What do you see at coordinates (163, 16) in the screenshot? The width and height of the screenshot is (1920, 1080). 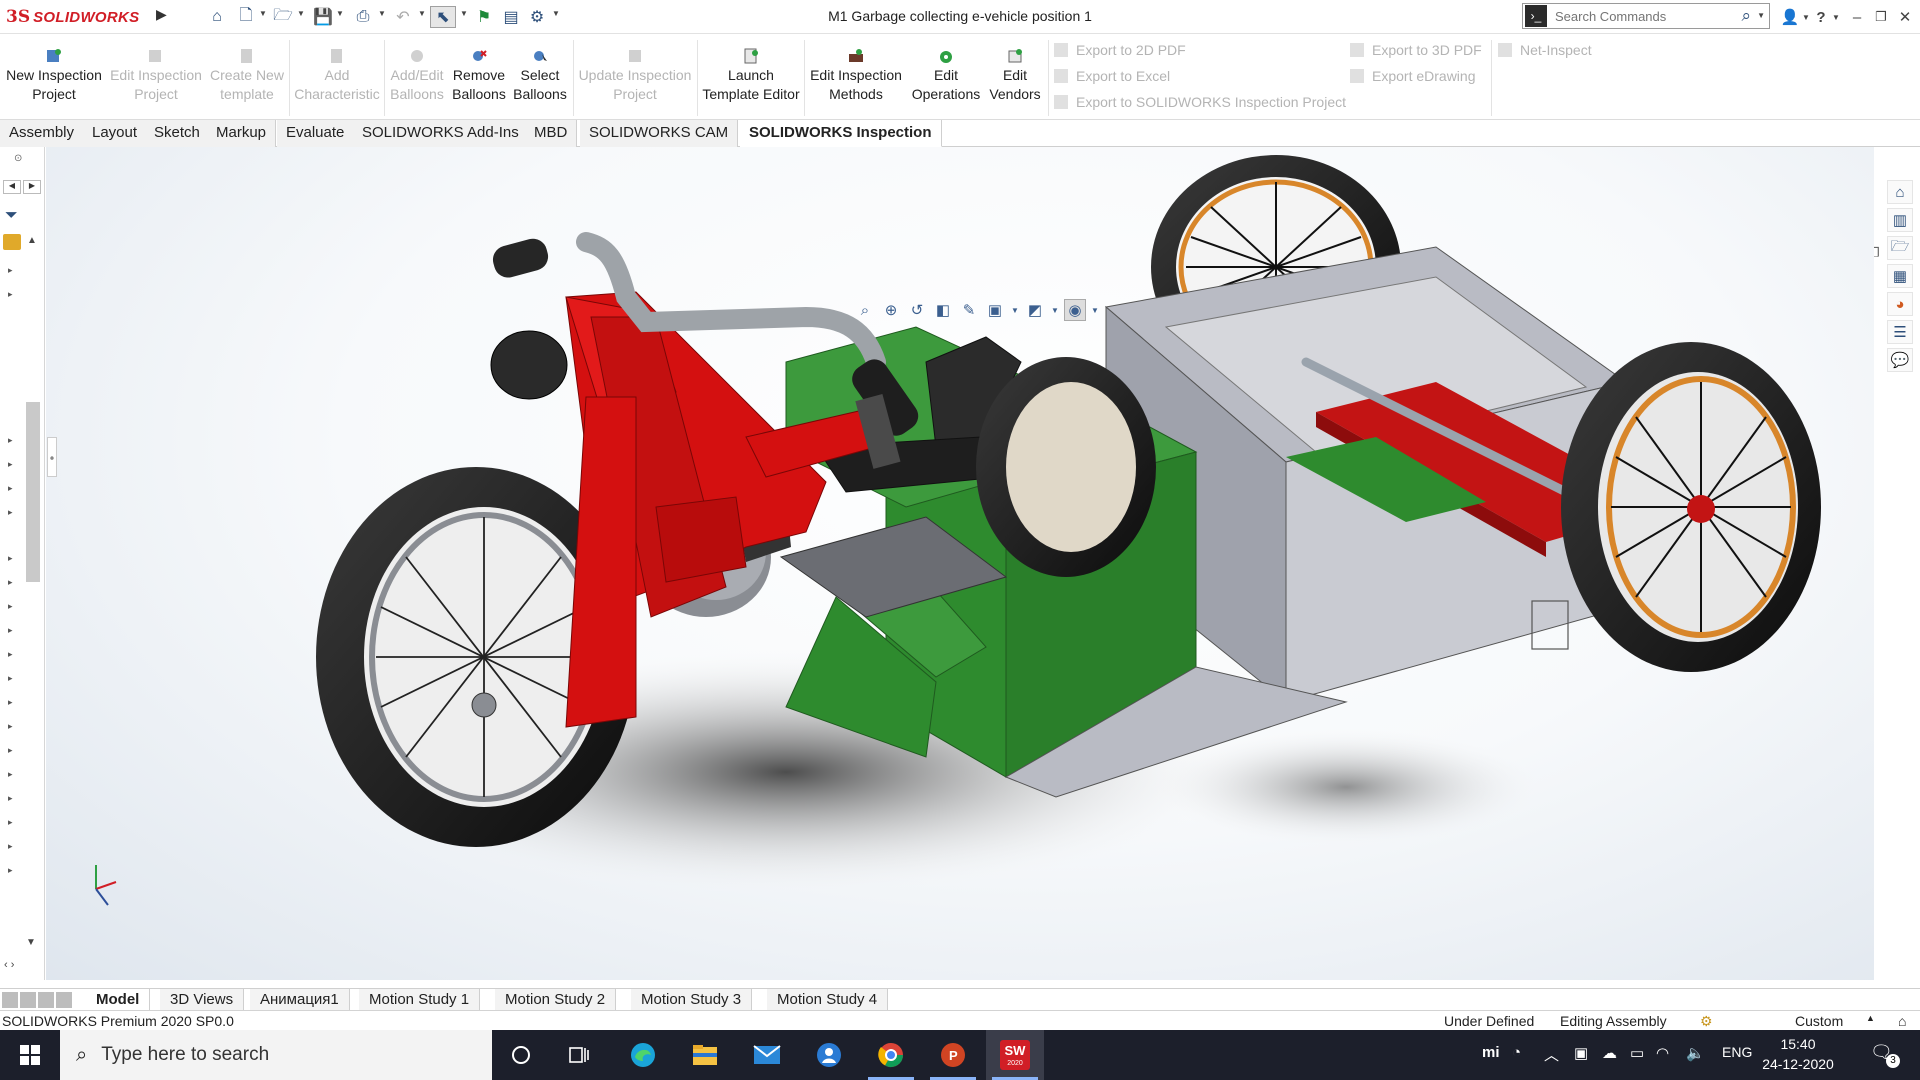 I see `menu-expand-icon: ▶` at bounding box center [163, 16].